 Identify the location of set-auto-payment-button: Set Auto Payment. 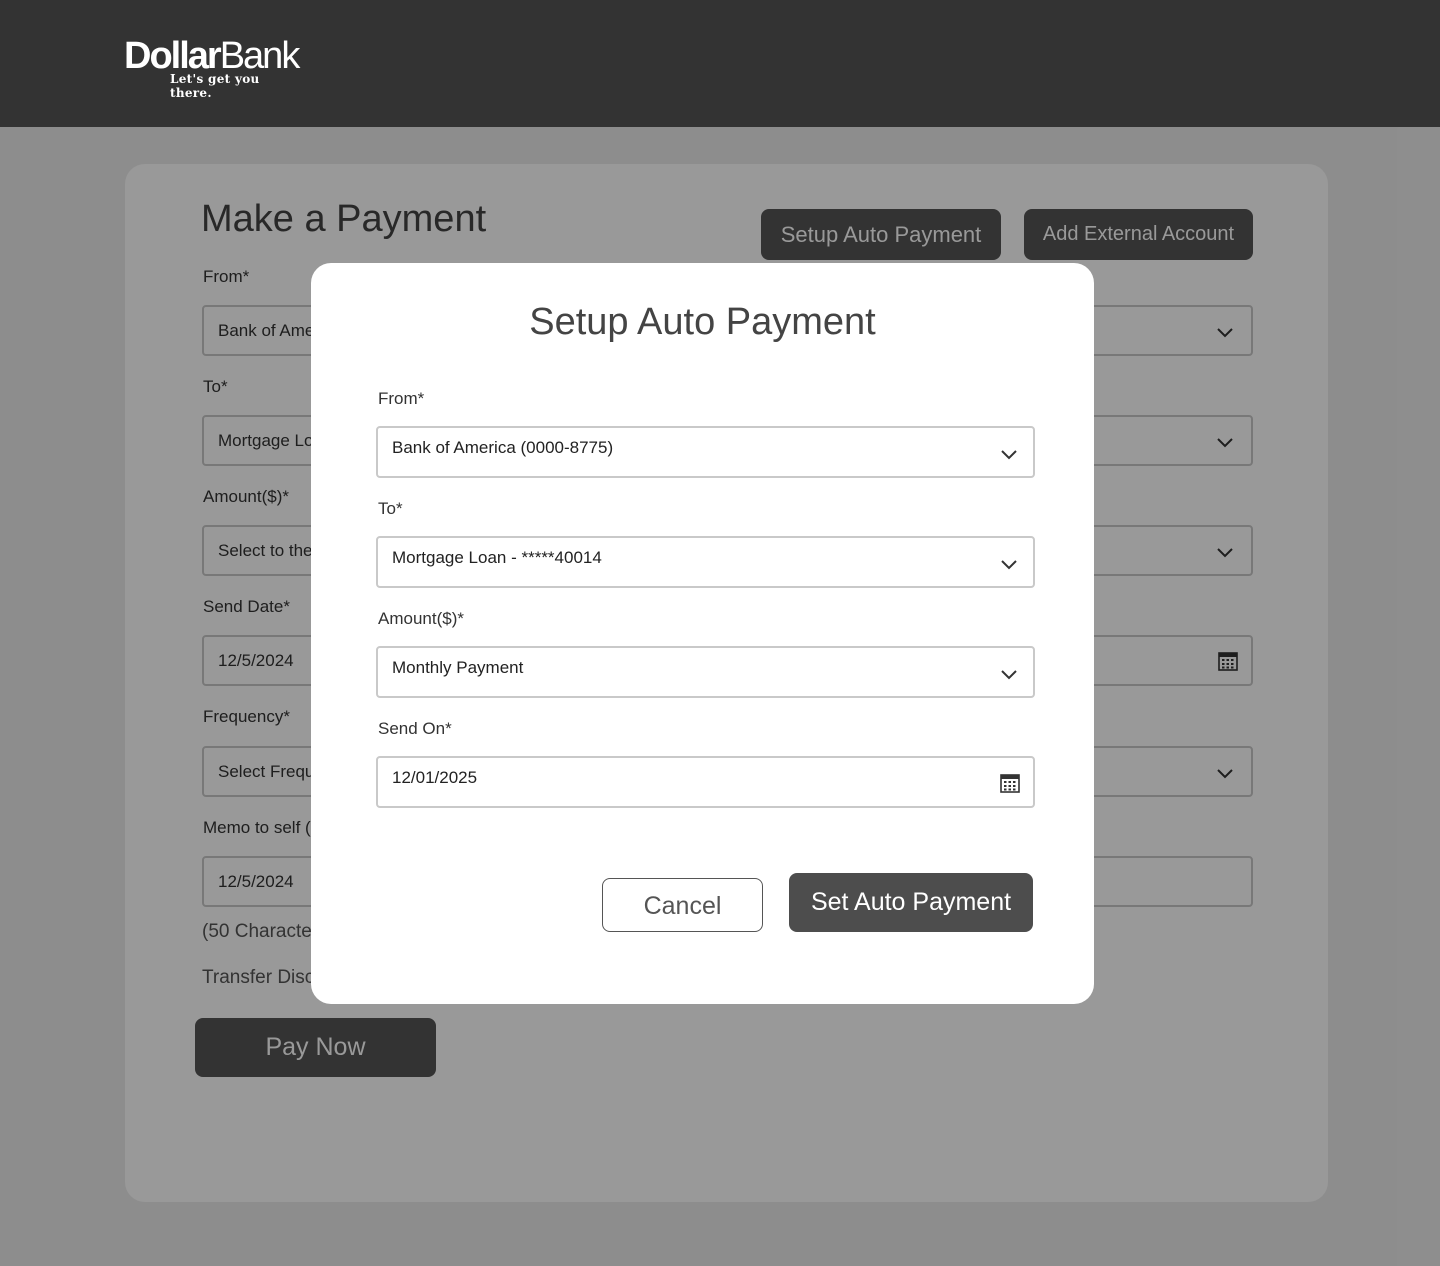
(911, 902).